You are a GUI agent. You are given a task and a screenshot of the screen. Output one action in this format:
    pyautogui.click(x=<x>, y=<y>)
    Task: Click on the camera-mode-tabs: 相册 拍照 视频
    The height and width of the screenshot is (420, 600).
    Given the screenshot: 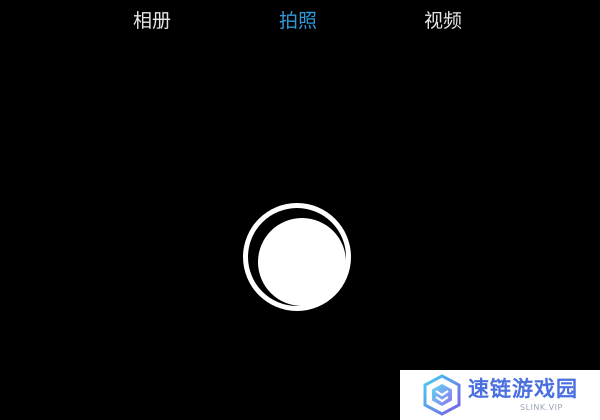 What is the action you would take?
    pyautogui.click(x=300, y=21)
    